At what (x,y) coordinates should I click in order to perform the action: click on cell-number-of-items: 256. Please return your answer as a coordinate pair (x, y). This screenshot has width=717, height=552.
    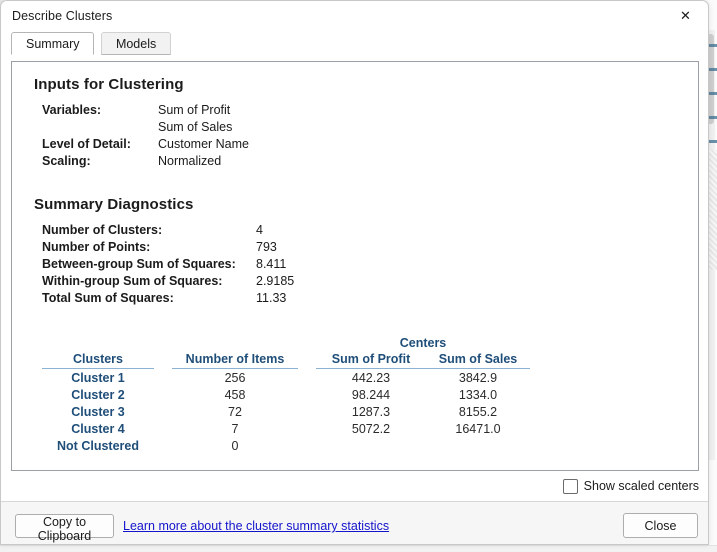
    Looking at the image, I should click on (235, 378).